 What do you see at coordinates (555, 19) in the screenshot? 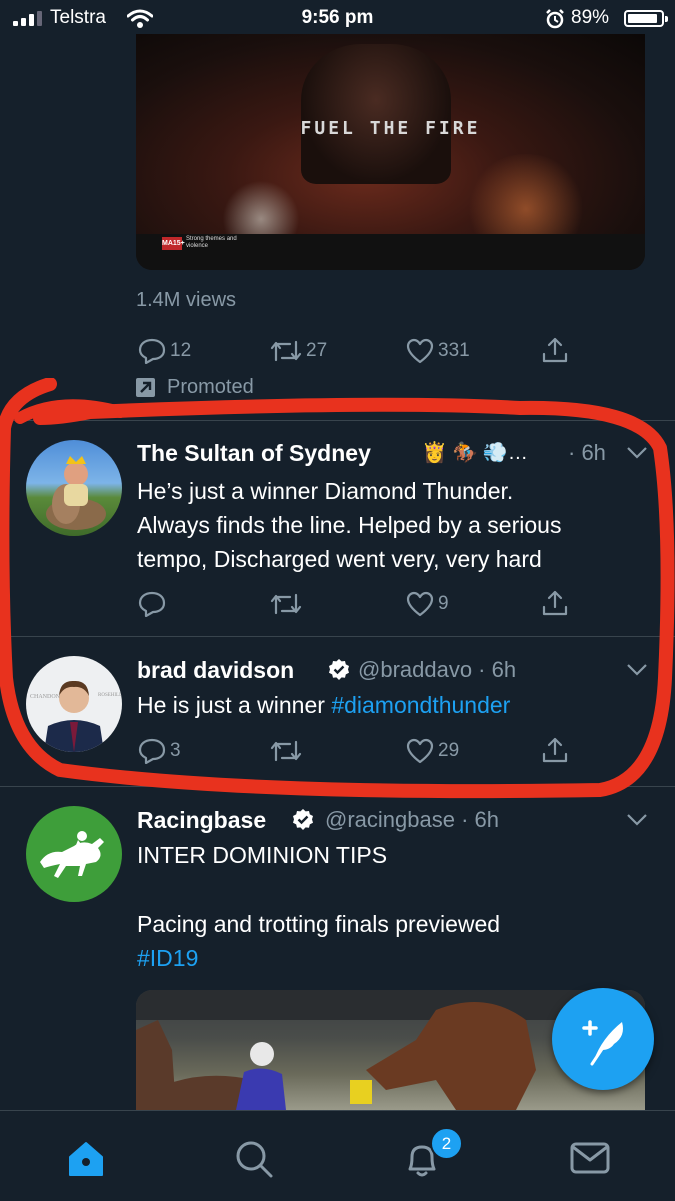
I see `alarm-icon` at bounding box center [555, 19].